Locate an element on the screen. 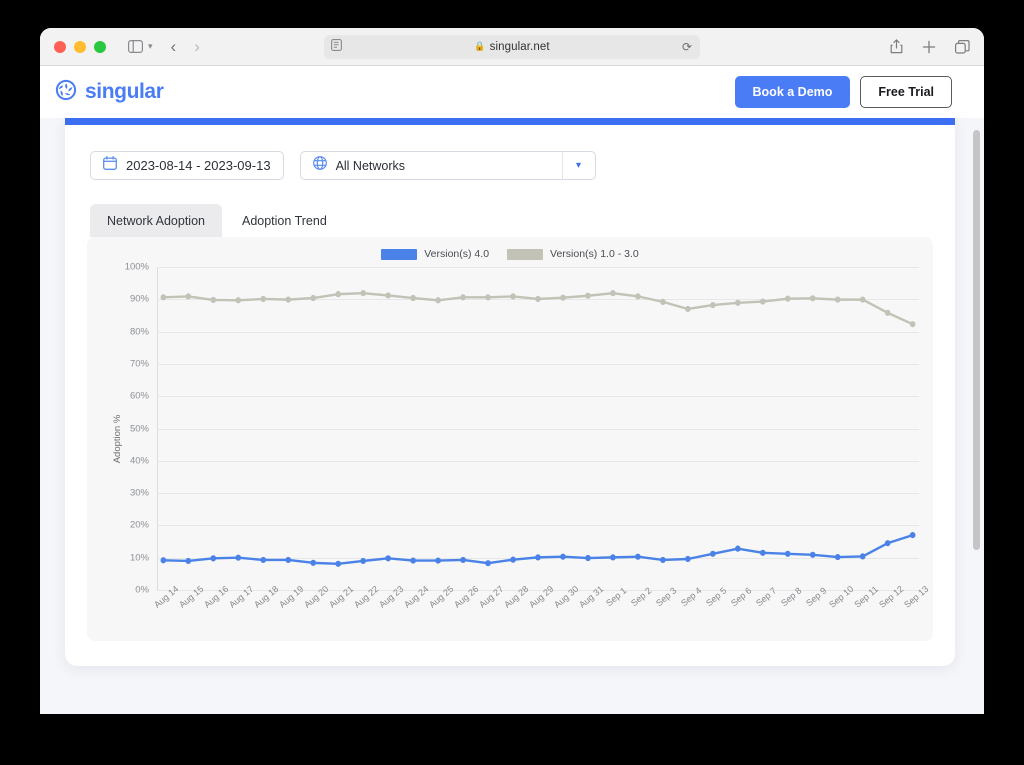  close-window-button is located at coordinates (60, 46).